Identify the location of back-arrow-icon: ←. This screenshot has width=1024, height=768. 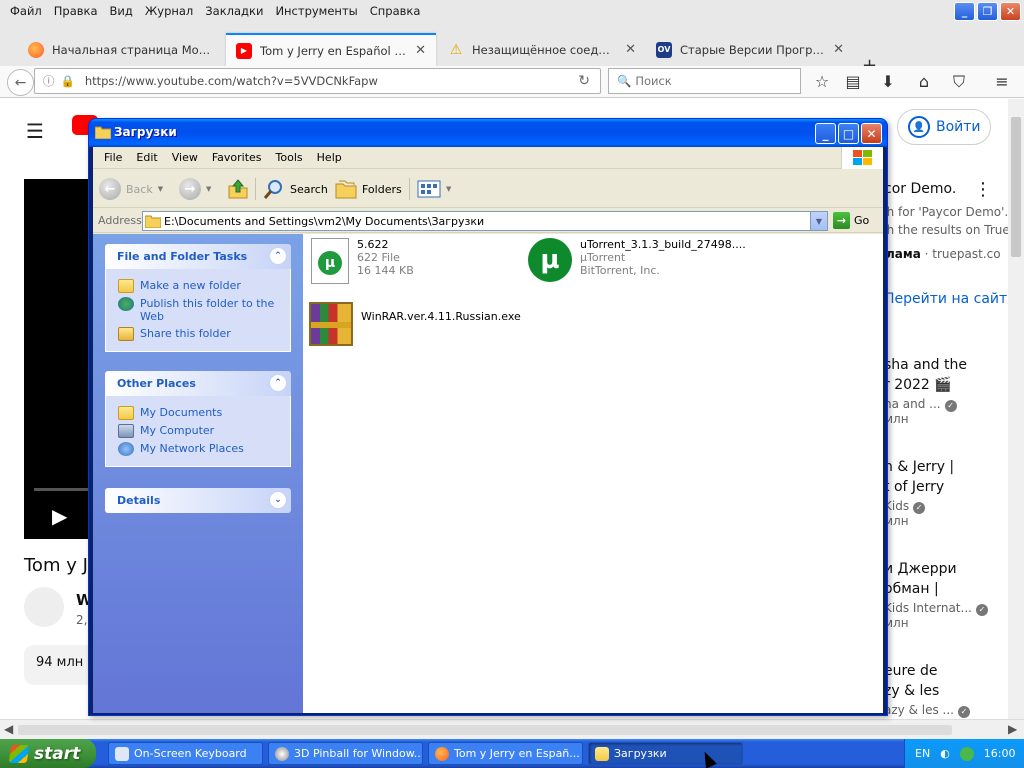
(110, 189).